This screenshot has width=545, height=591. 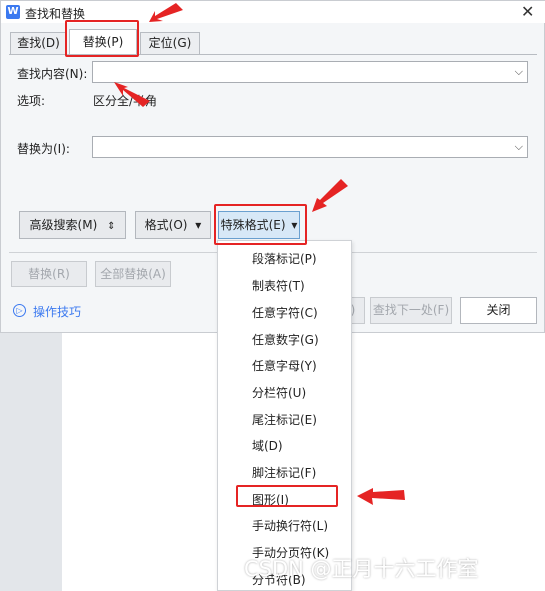 What do you see at coordinates (330, 195) in the screenshot?
I see `arrow-to-special-format-icon` at bounding box center [330, 195].